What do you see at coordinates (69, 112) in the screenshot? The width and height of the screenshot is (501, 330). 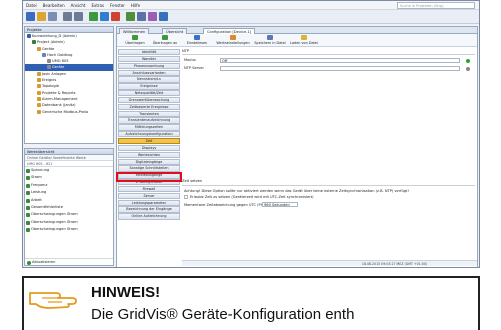 I see `tree-item: Generische Modbus-Proto` at bounding box center [69, 112].